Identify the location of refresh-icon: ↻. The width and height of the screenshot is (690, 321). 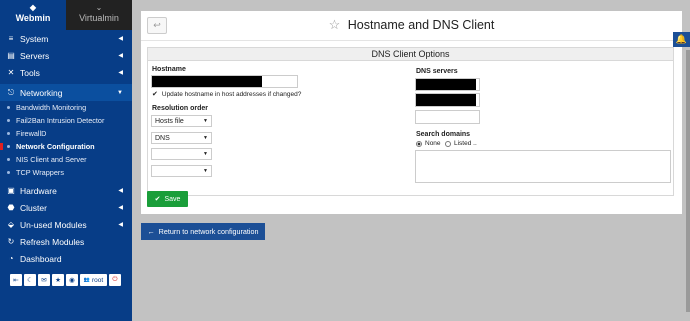
(11, 241).